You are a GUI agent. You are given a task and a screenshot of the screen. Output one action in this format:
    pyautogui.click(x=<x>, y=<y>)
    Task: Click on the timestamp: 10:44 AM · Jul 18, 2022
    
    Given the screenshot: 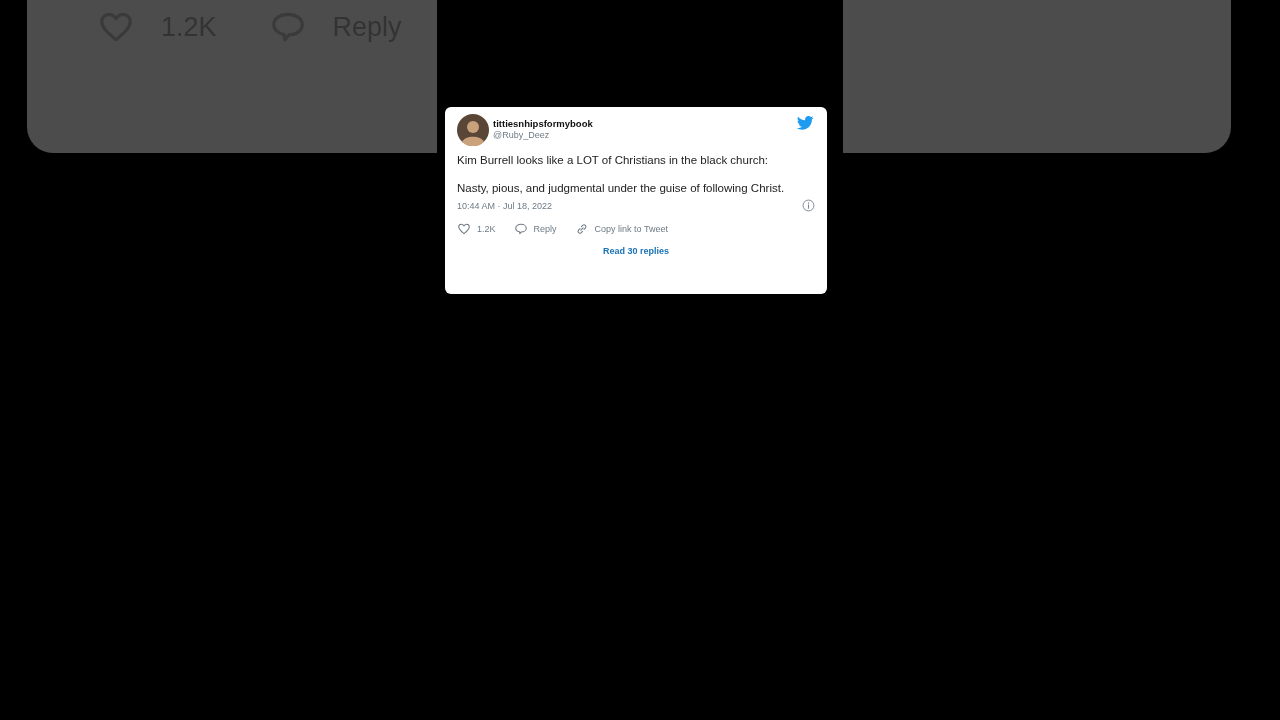 What is the action you would take?
    pyautogui.click(x=505, y=205)
    